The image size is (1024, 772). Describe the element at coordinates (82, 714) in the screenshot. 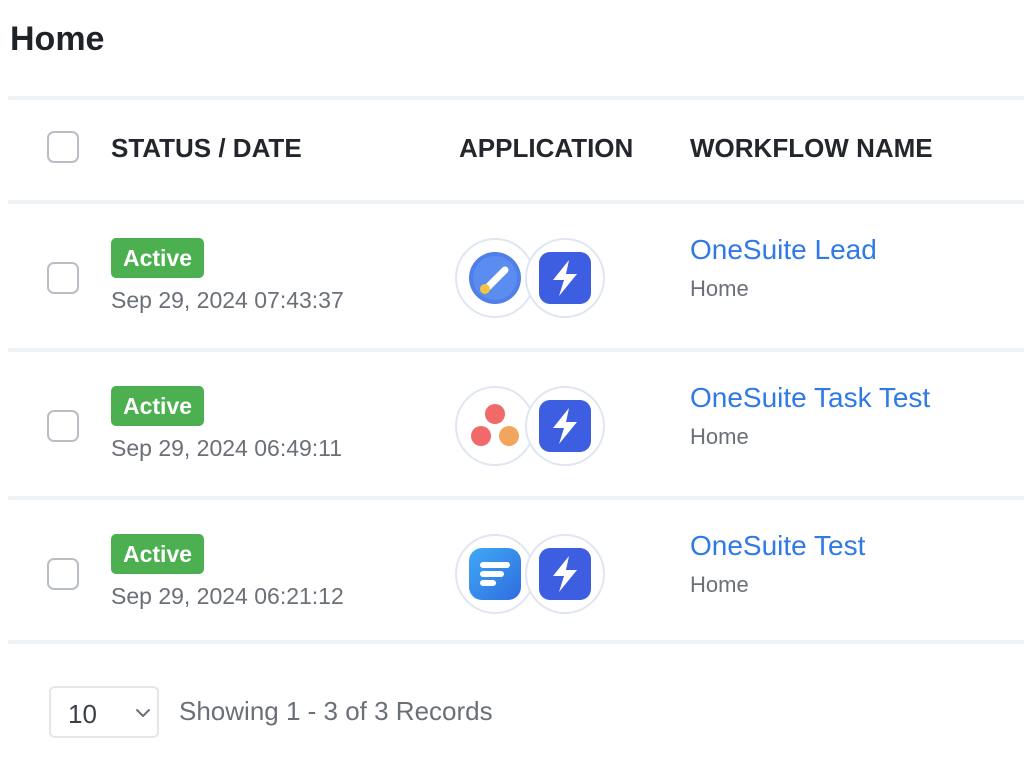

I see `page-size-value: 10` at that location.